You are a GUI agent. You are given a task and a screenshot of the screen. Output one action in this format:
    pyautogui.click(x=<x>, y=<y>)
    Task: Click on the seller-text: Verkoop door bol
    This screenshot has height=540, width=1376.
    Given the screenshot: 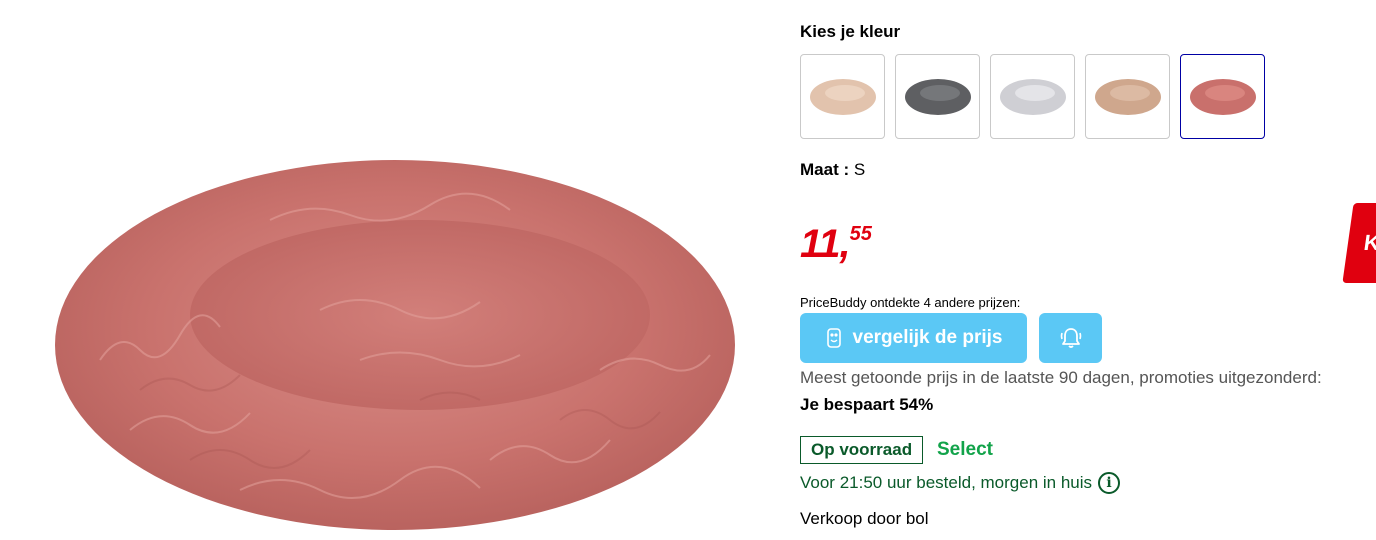 What is the action you would take?
    pyautogui.click(x=864, y=518)
    